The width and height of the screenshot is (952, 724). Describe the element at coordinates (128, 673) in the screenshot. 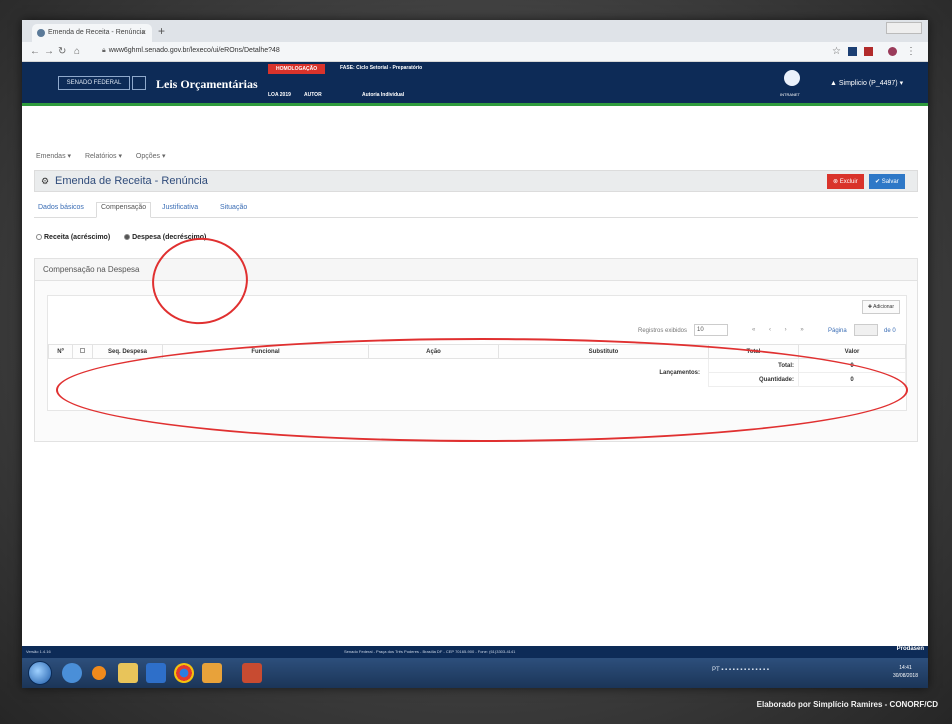

I see `folder-icon` at that location.